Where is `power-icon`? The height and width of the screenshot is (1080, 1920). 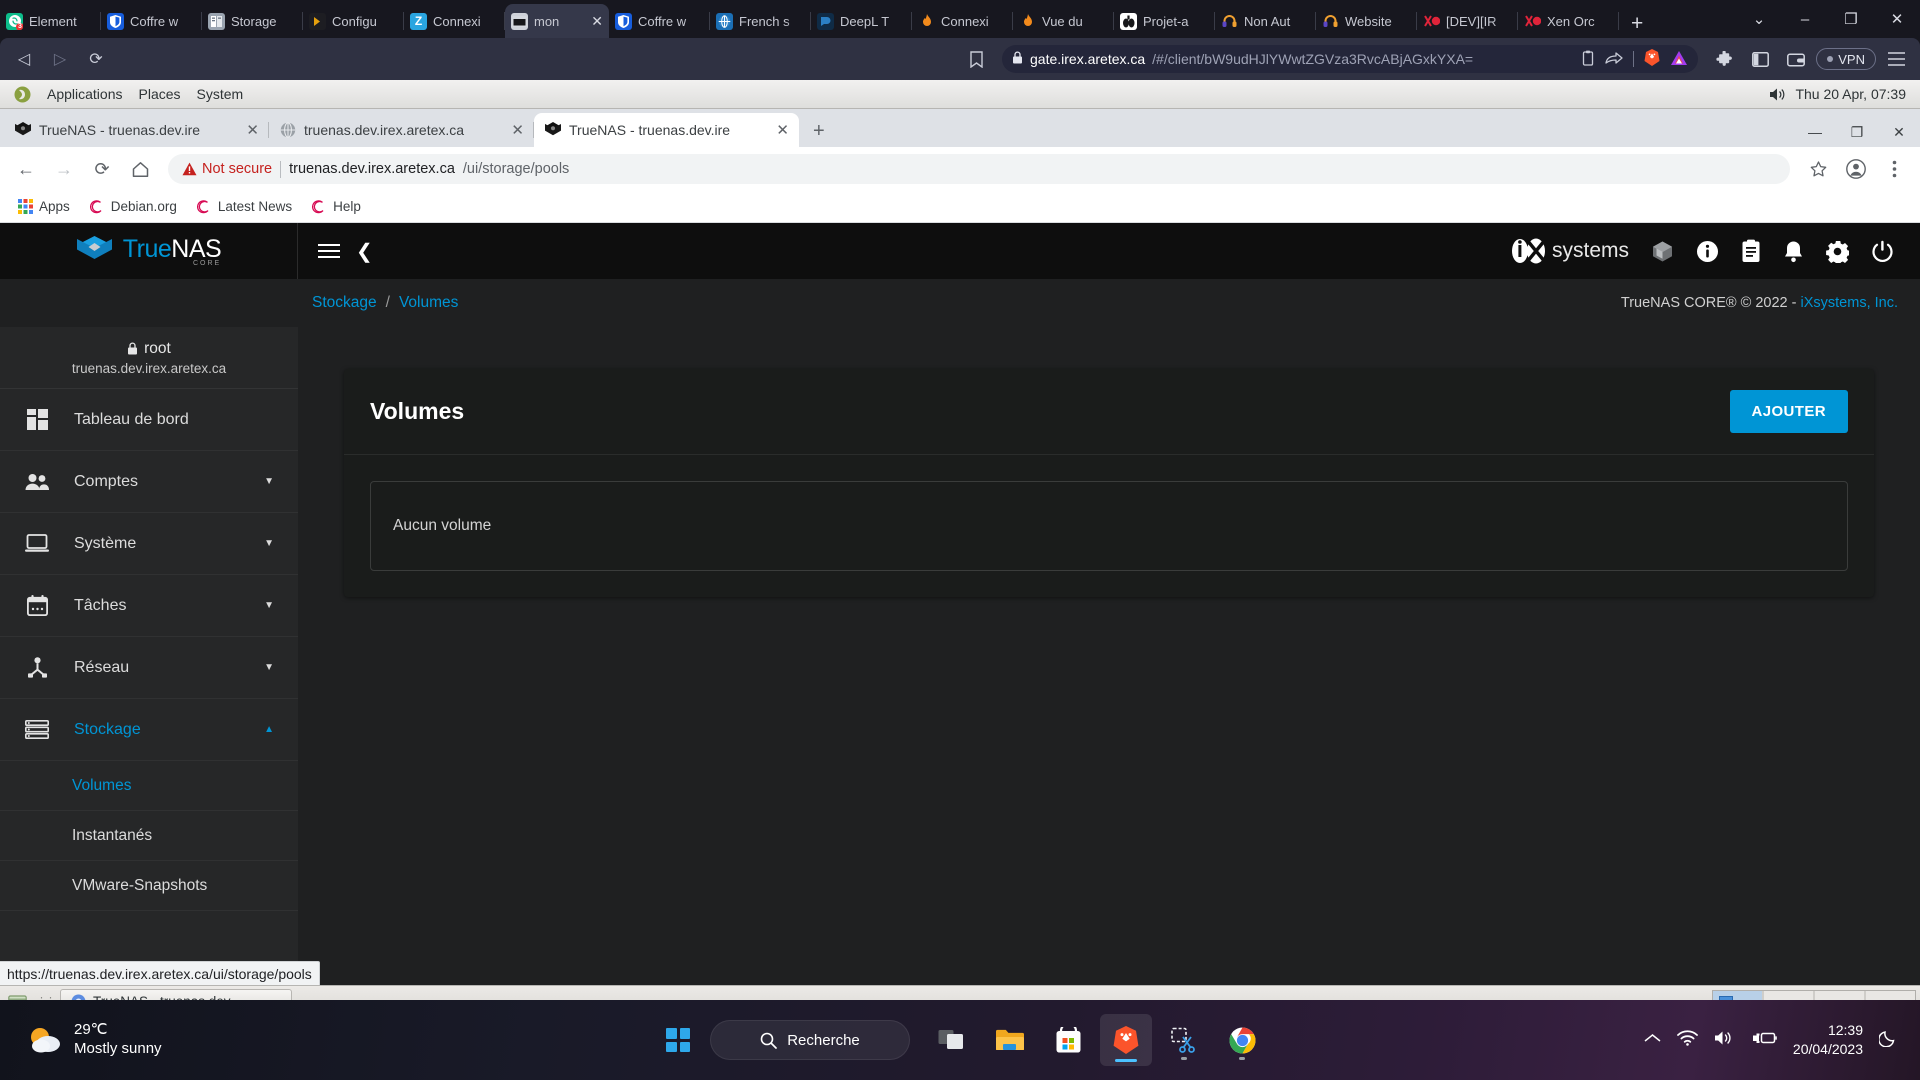 power-icon is located at coordinates (1882, 251).